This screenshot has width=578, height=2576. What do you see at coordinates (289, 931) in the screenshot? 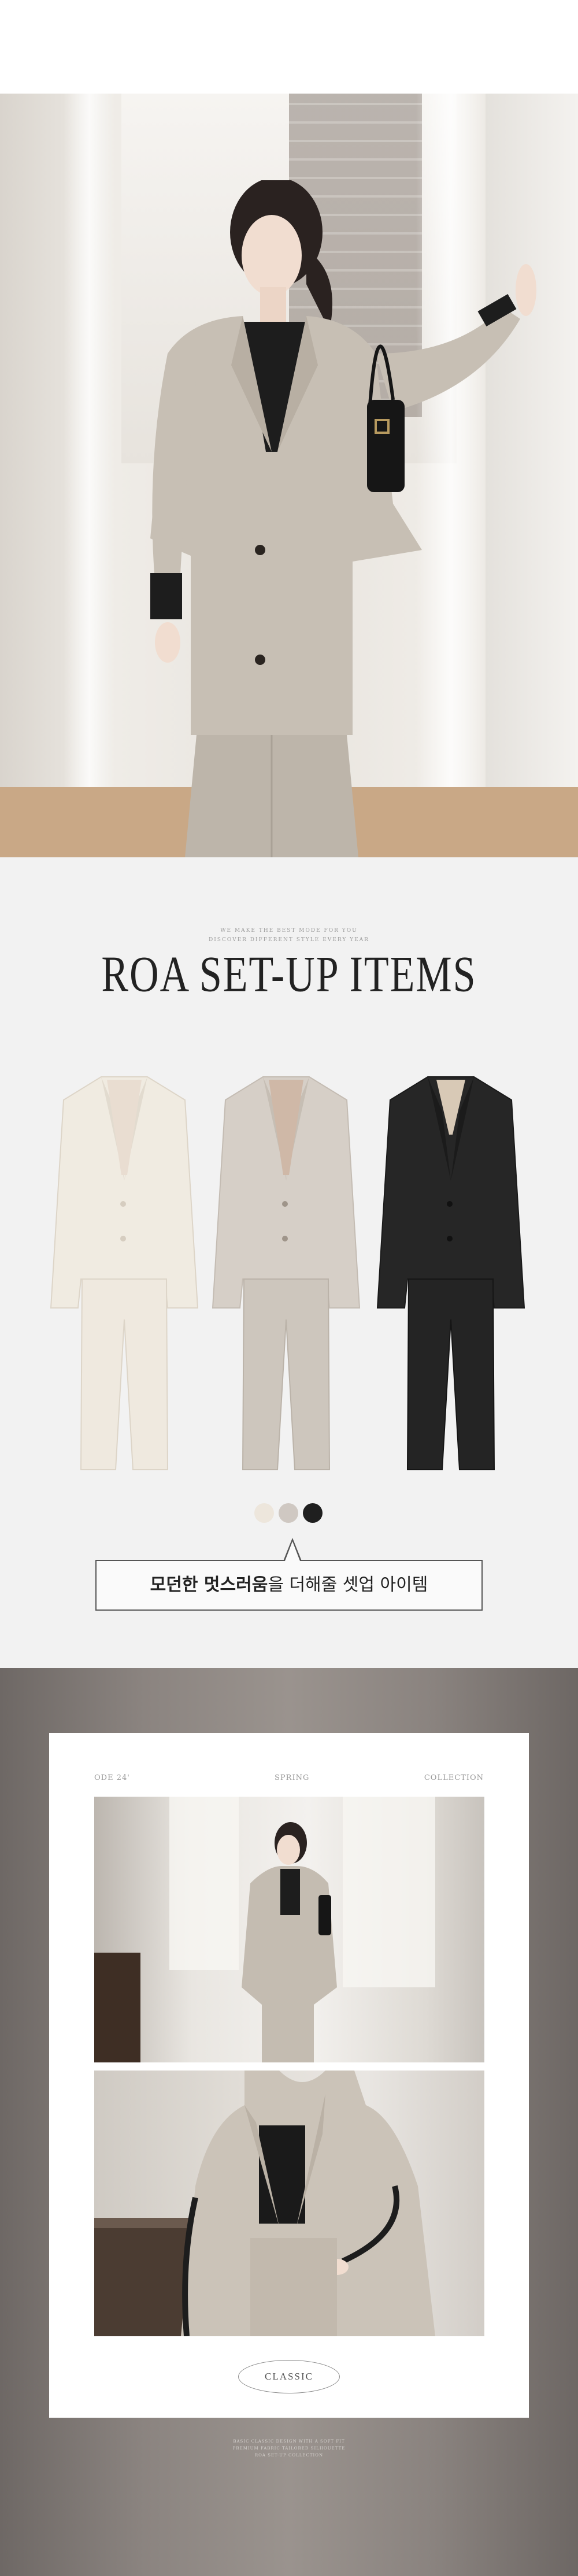
I see `tagline-1: WE MAKE THE BEST MODE FOR YOU` at bounding box center [289, 931].